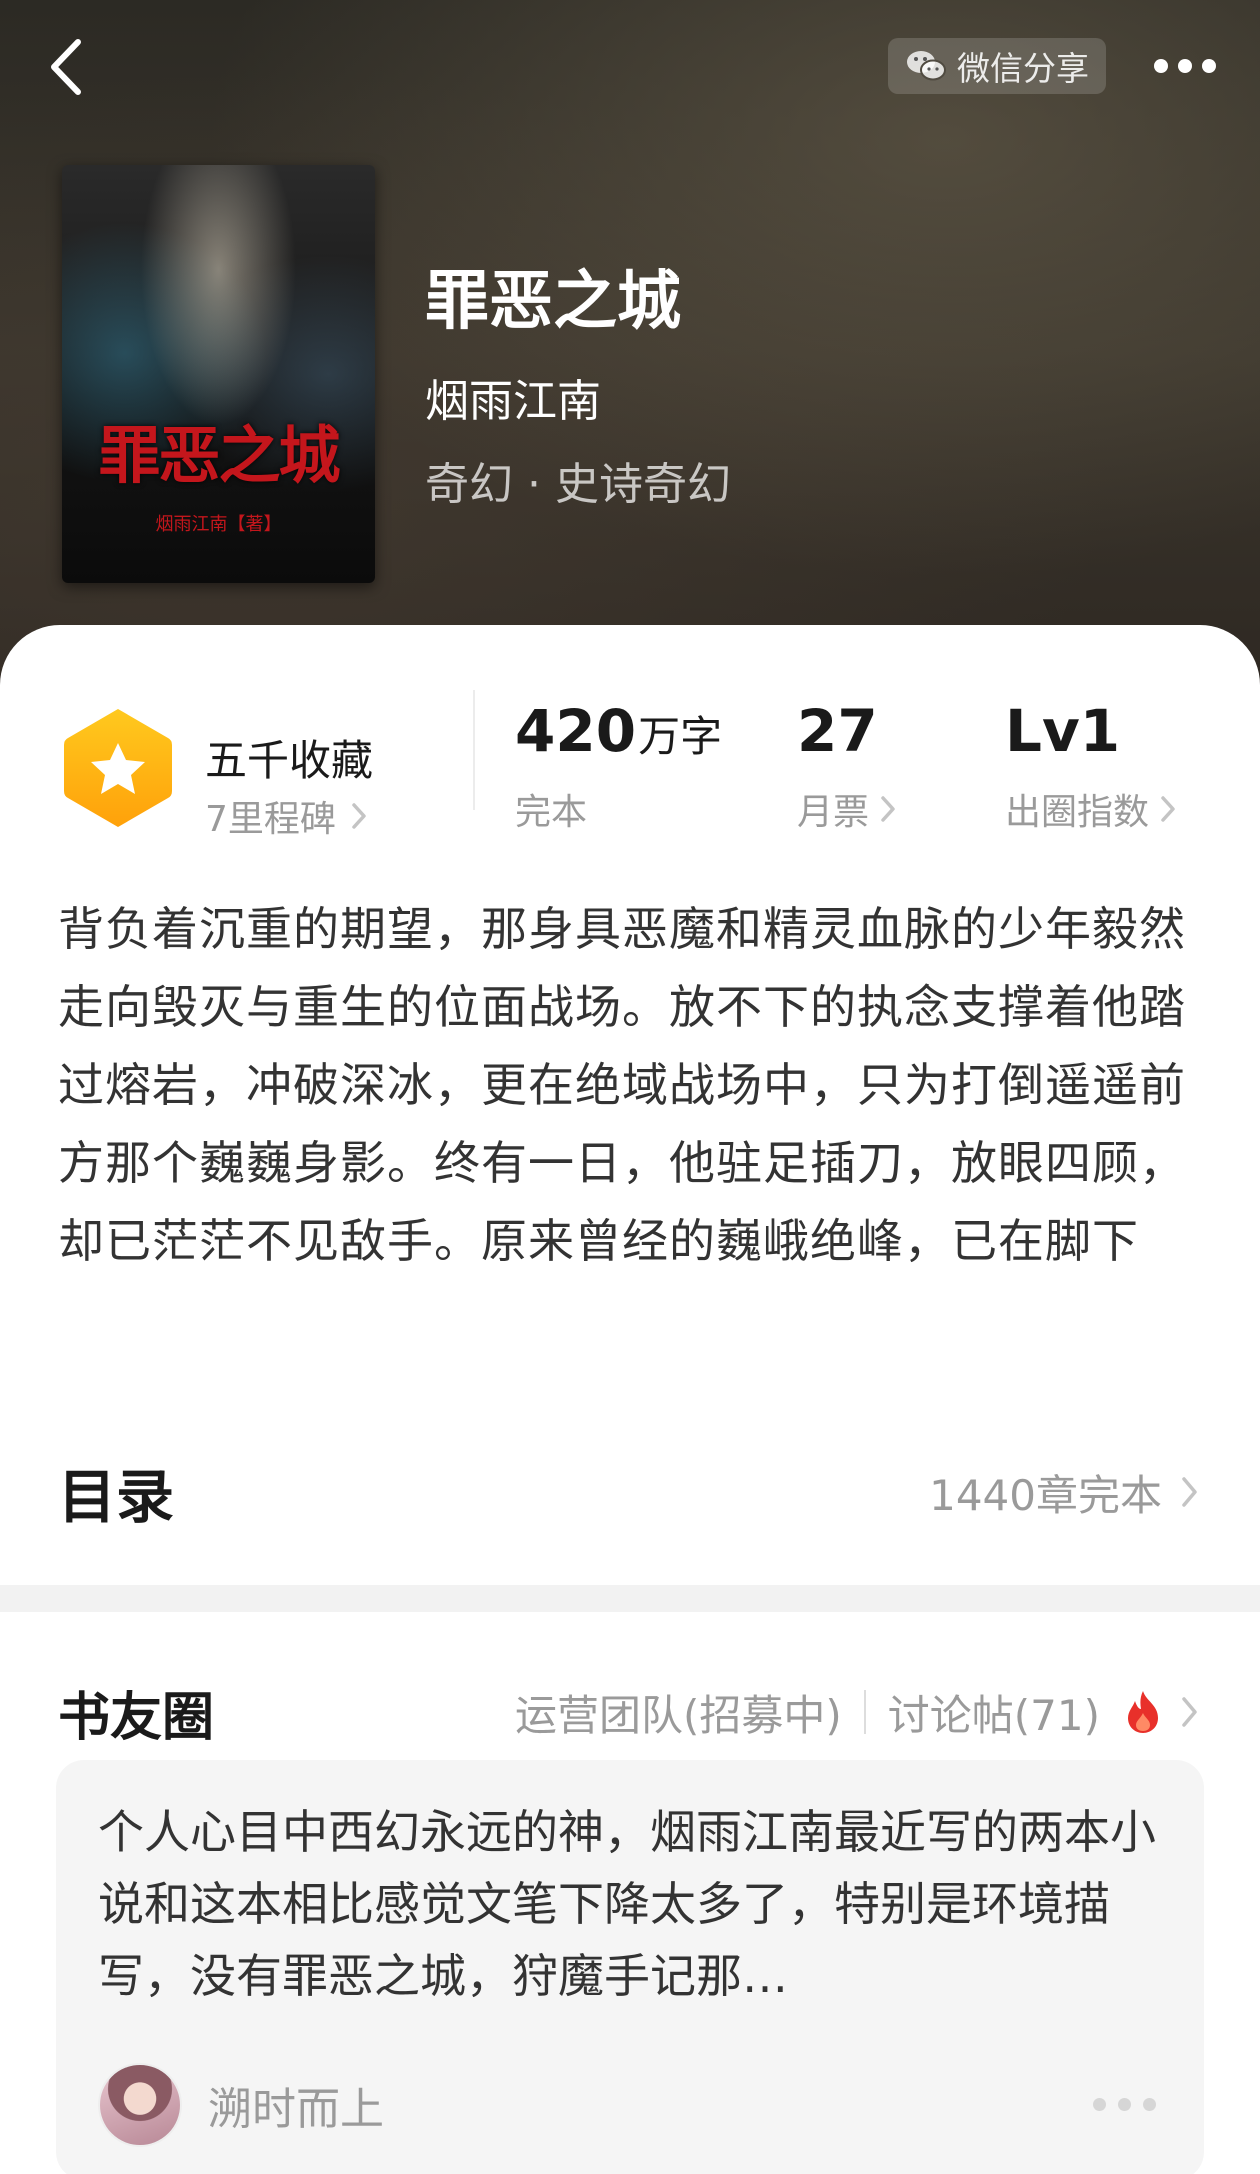  What do you see at coordinates (140, 2105) in the screenshot?
I see `avatar` at bounding box center [140, 2105].